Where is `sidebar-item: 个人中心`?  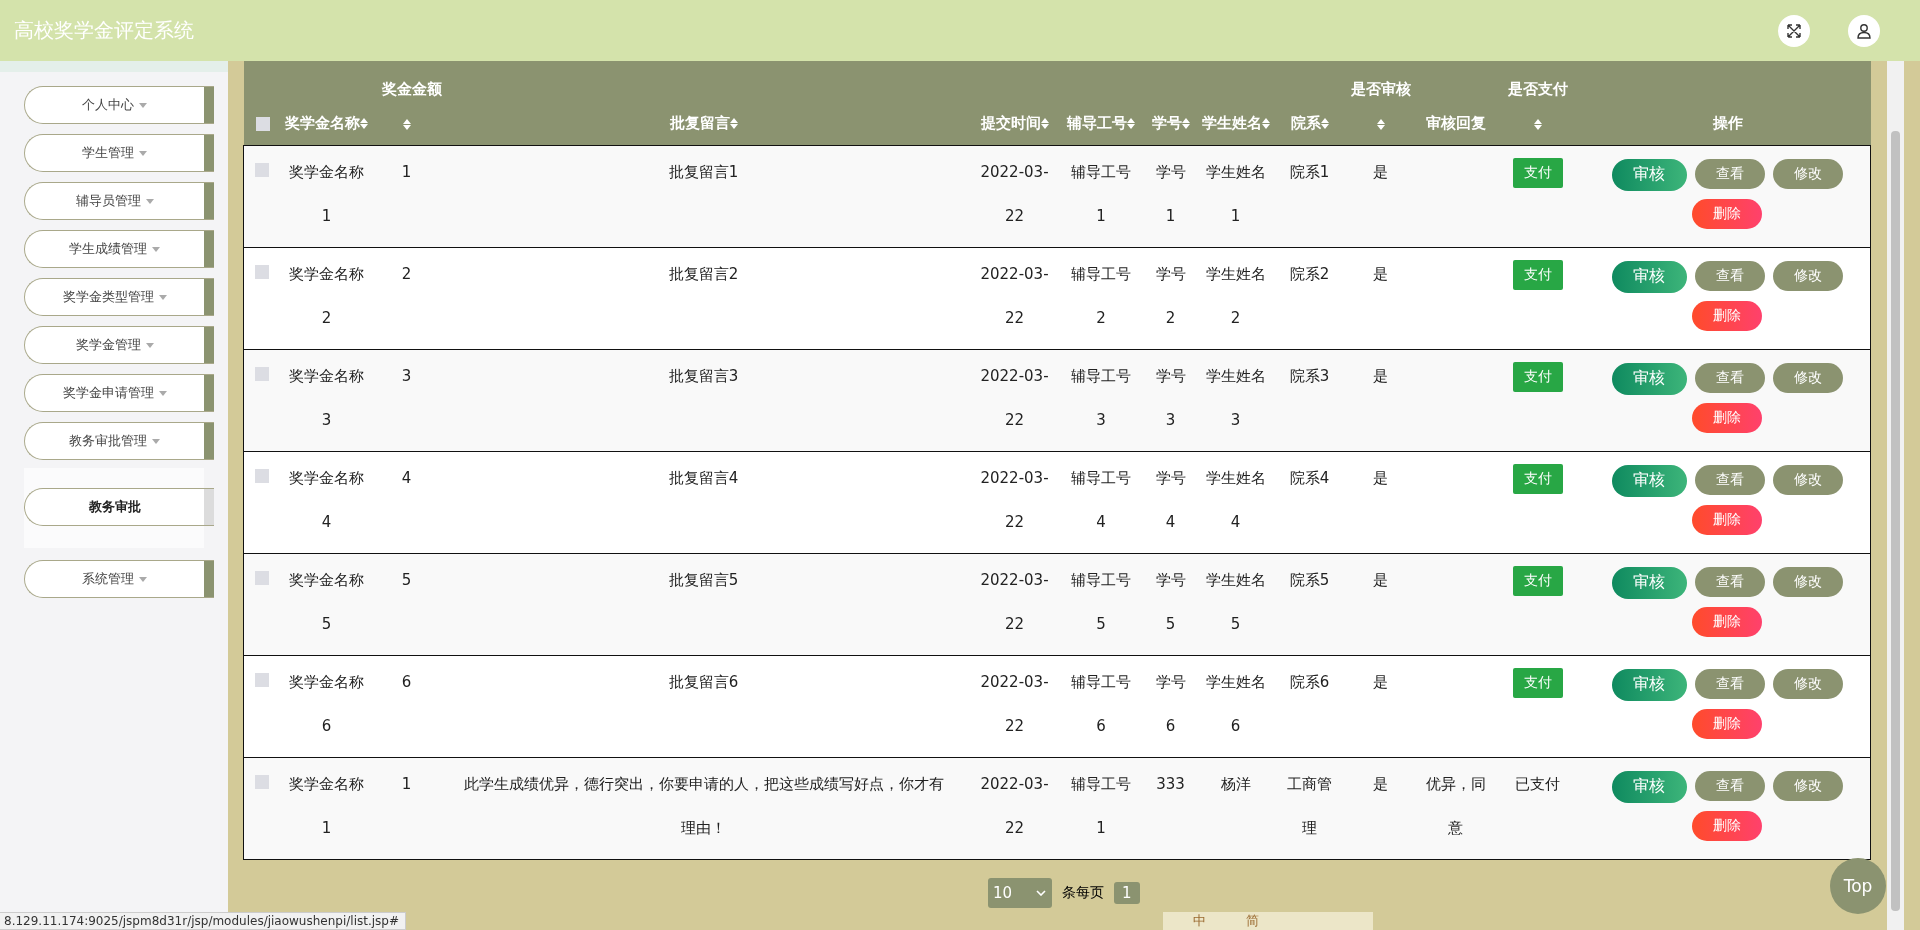
sidebar-item: 个人中心 is located at coordinates (119, 105).